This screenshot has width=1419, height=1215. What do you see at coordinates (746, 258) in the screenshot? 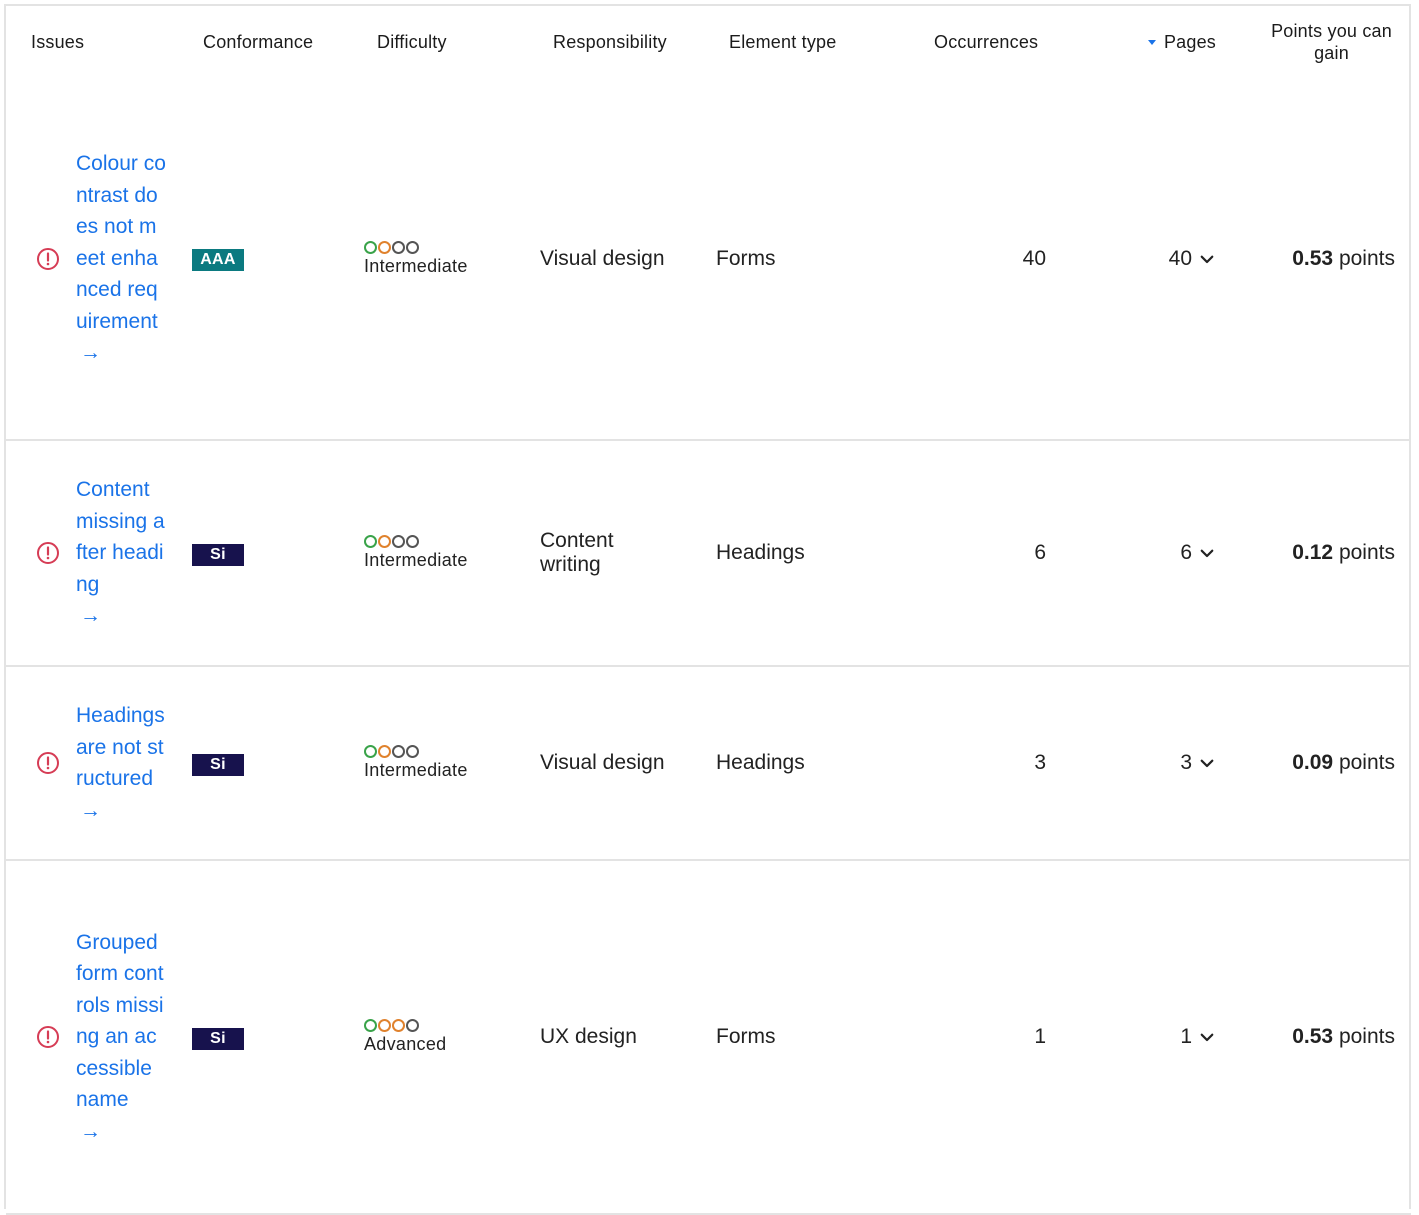
I see `element-type-label: Forms` at bounding box center [746, 258].